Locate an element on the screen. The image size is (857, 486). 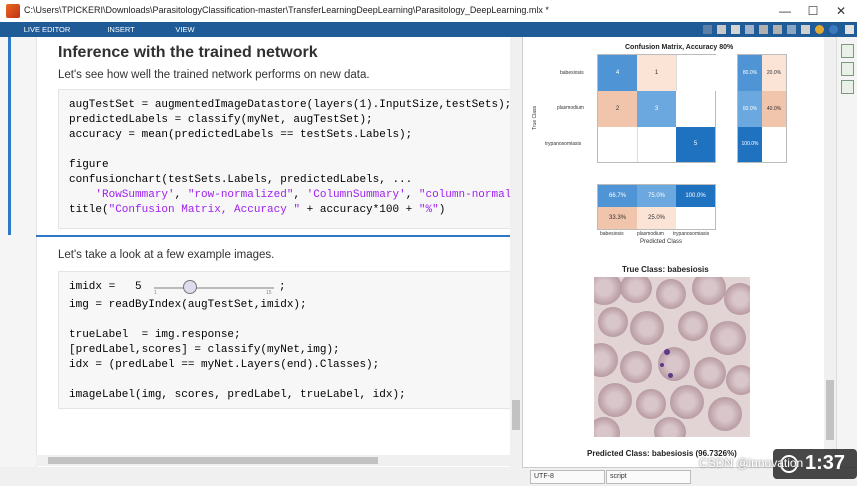
tab-view: VIEW is located at coordinates (185, 29).